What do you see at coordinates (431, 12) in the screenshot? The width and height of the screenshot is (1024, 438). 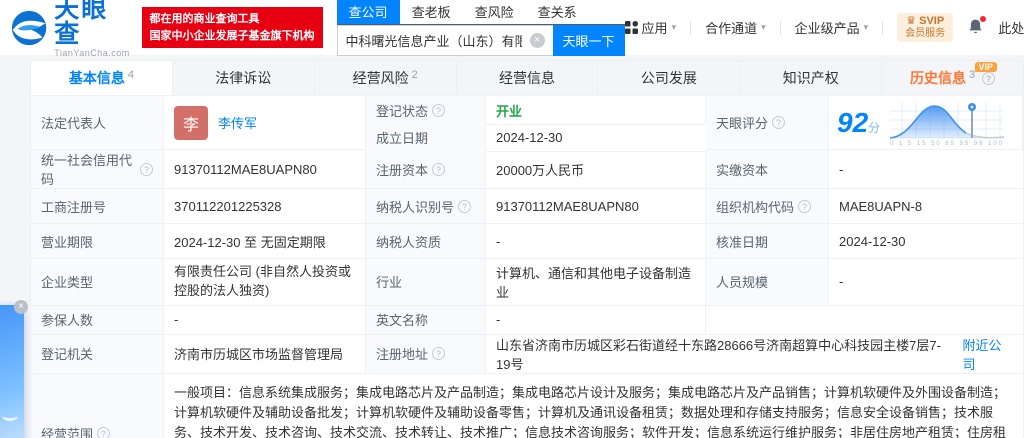 I see `search-tab-boss: 查老板` at bounding box center [431, 12].